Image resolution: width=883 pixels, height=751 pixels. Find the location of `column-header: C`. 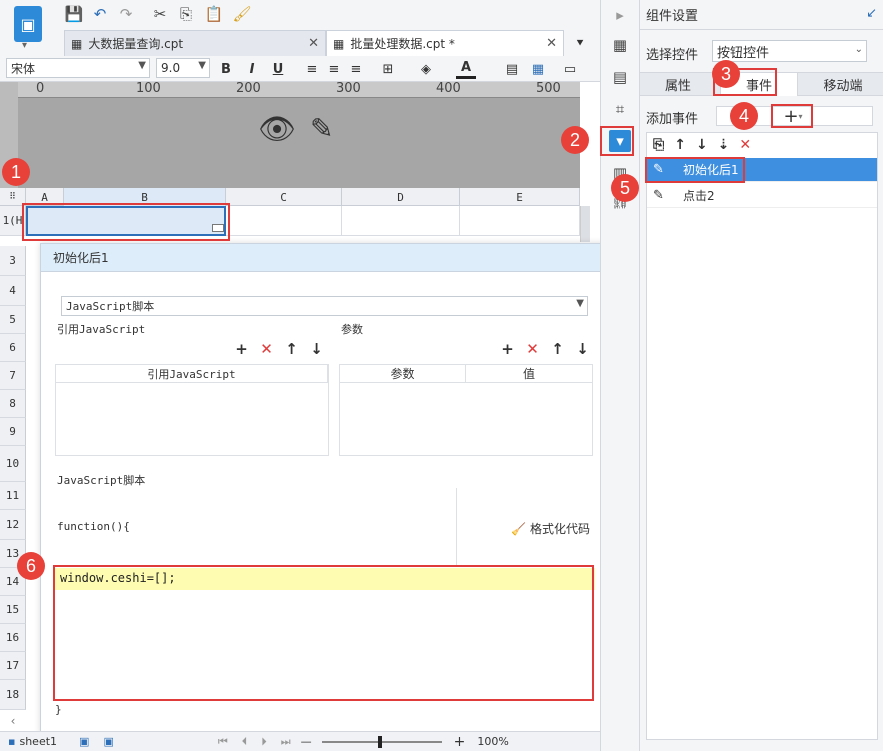

column-header: C is located at coordinates (284, 197).